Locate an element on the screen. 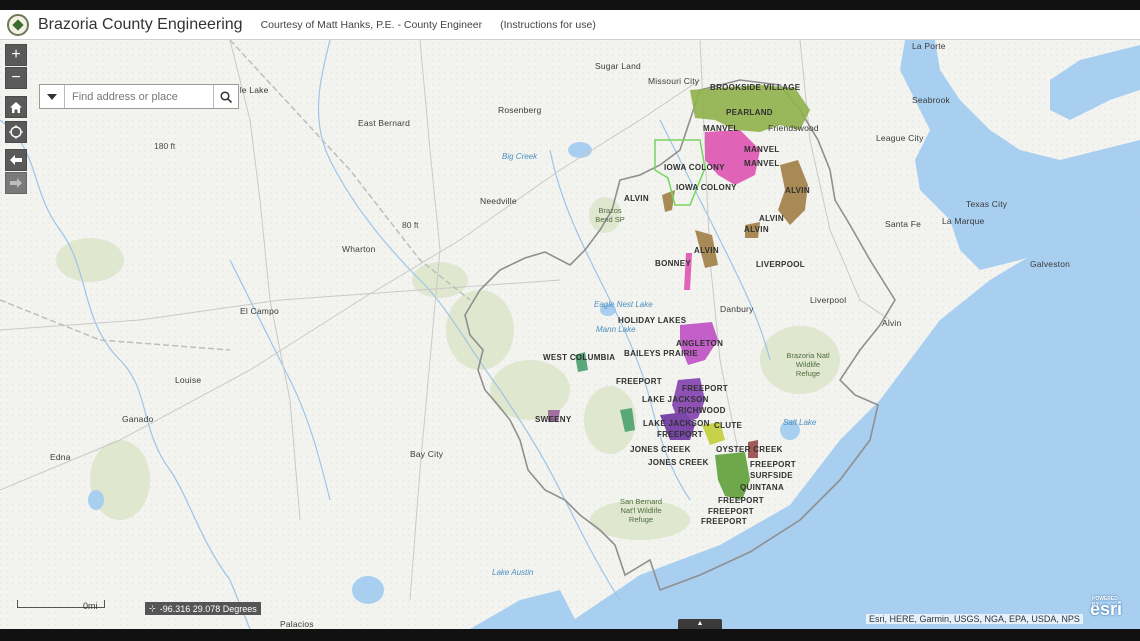 The height and width of the screenshot is (641, 1140). plus-icon: + is located at coordinates (16, 54).